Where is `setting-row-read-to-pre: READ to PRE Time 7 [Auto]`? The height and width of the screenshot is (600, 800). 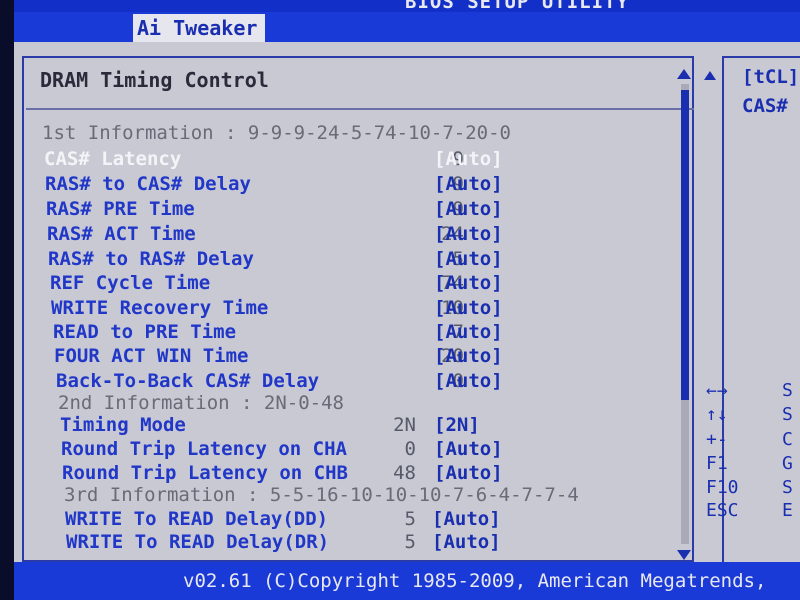 setting-row-read-to-pre: READ to PRE Time 7 [Auto] is located at coordinates (293, 332).